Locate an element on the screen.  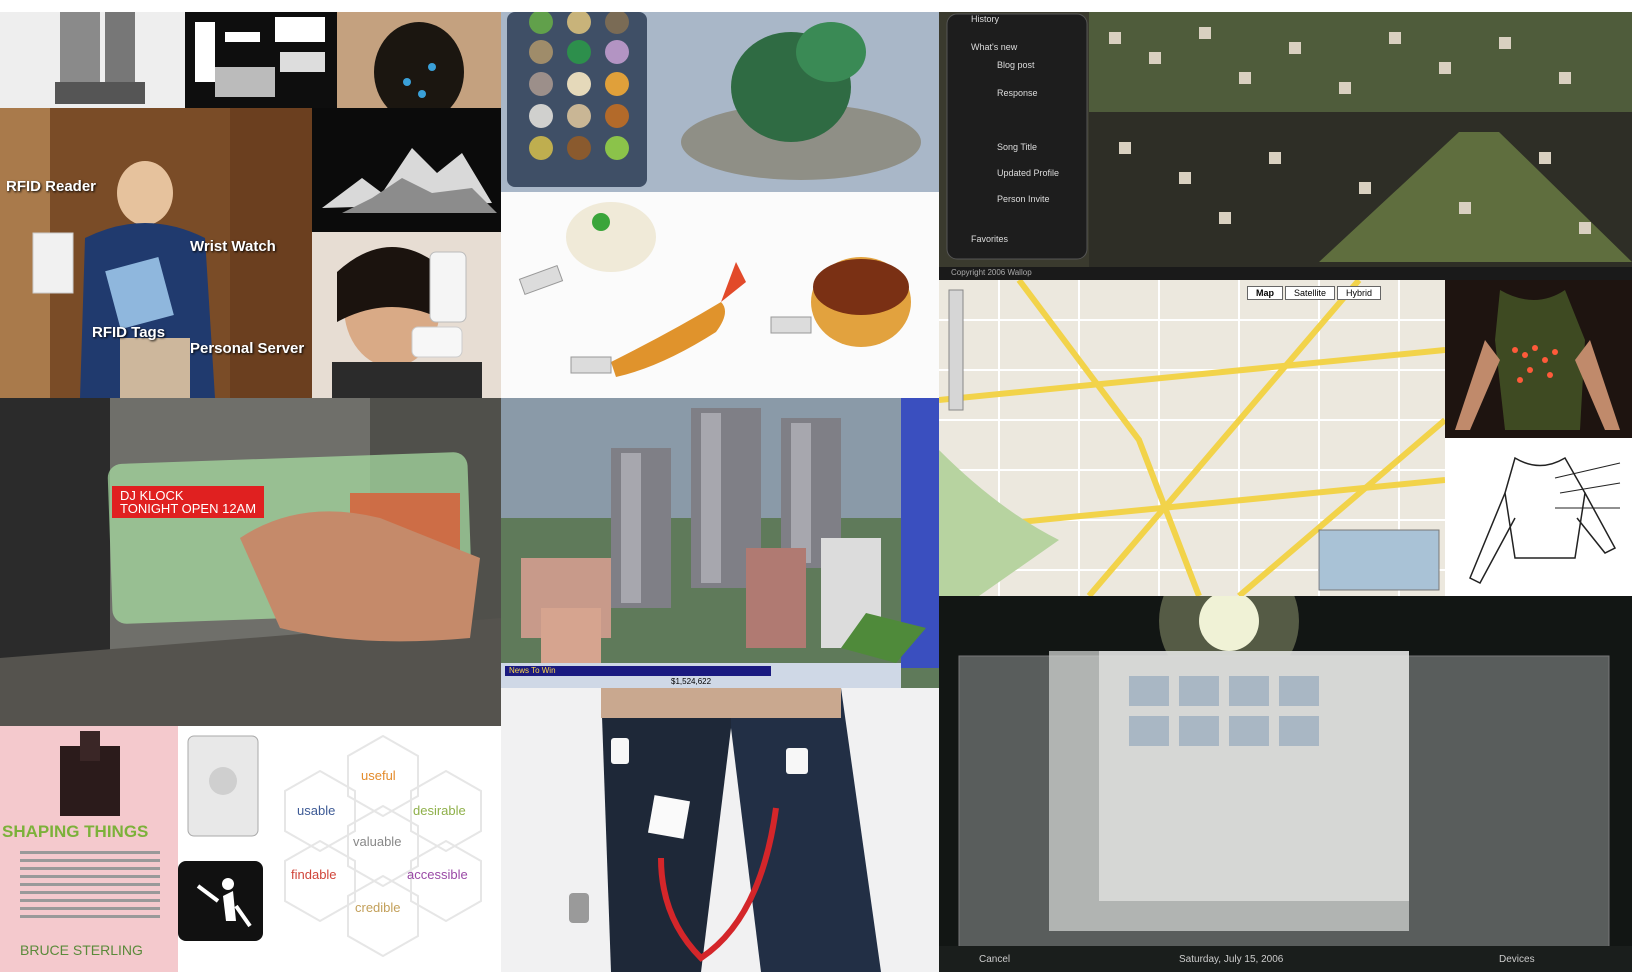
wallop-feed-item: Song Title is located at coordinates (1017, 147).